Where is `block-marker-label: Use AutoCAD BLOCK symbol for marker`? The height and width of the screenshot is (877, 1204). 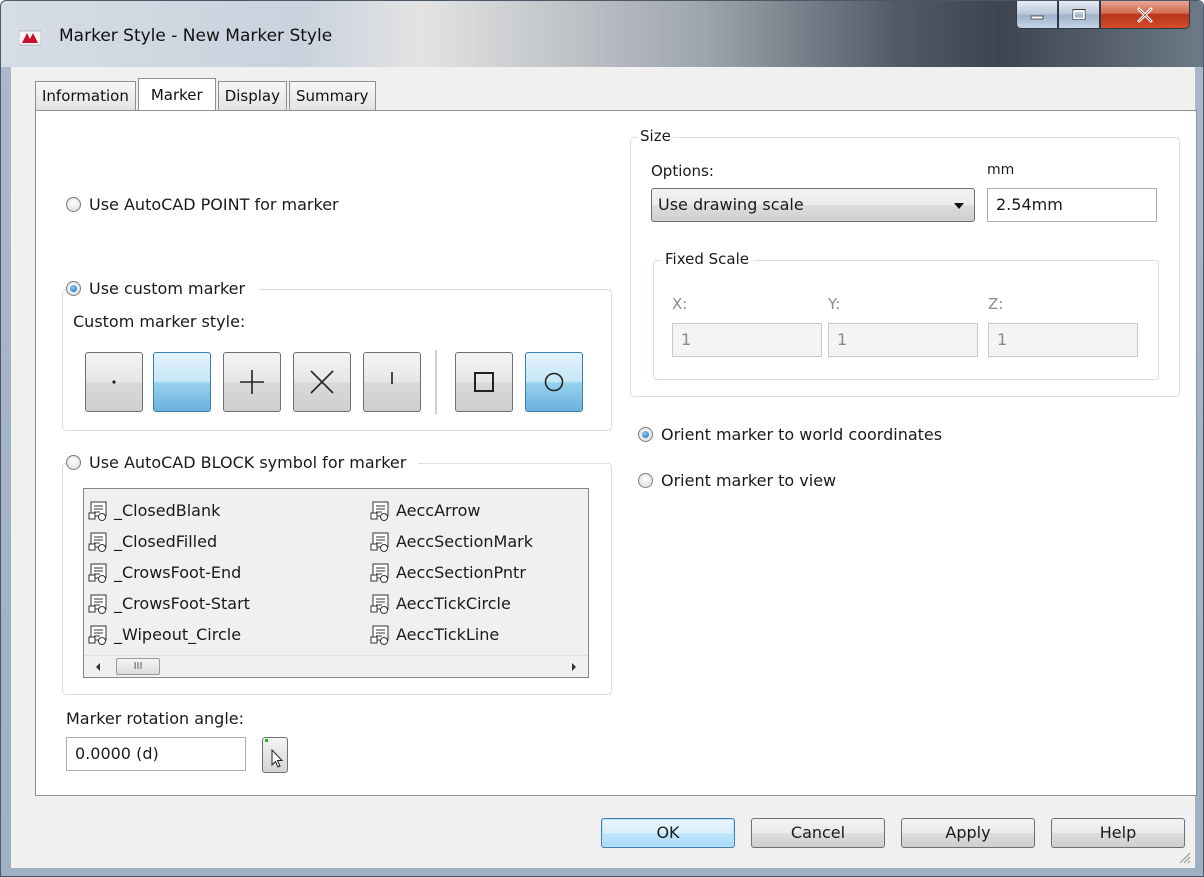
block-marker-label: Use AutoCAD BLOCK symbol for marker is located at coordinates (248, 462).